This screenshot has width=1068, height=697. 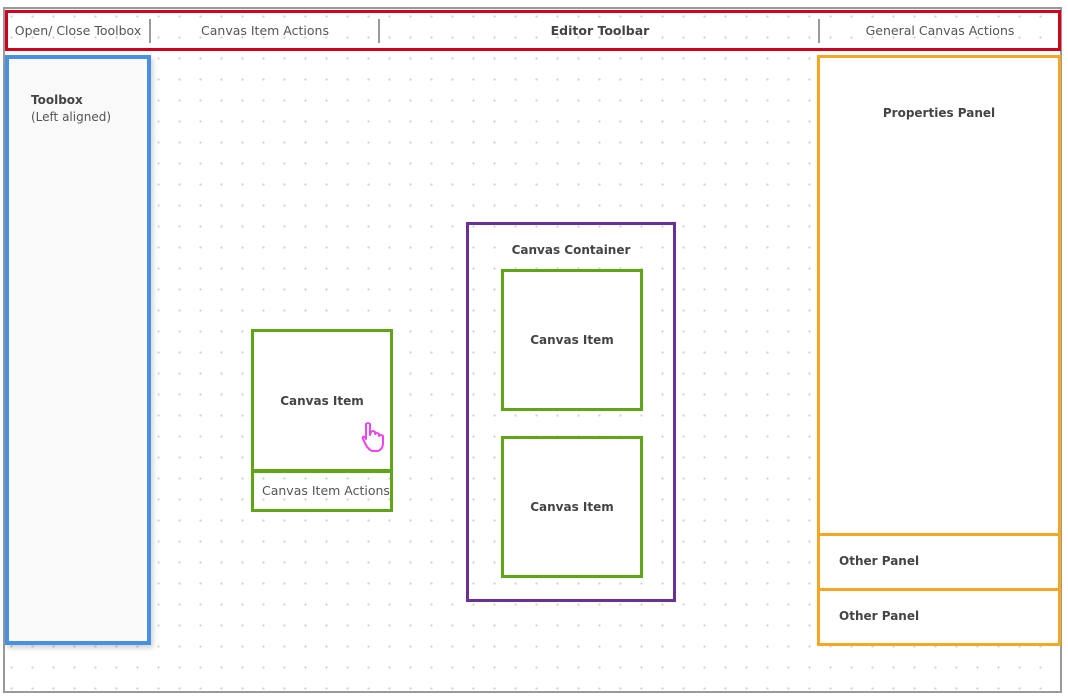 What do you see at coordinates (78, 30) in the screenshot?
I see `open-close-toolbox-button: Open/ Close Toolbox` at bounding box center [78, 30].